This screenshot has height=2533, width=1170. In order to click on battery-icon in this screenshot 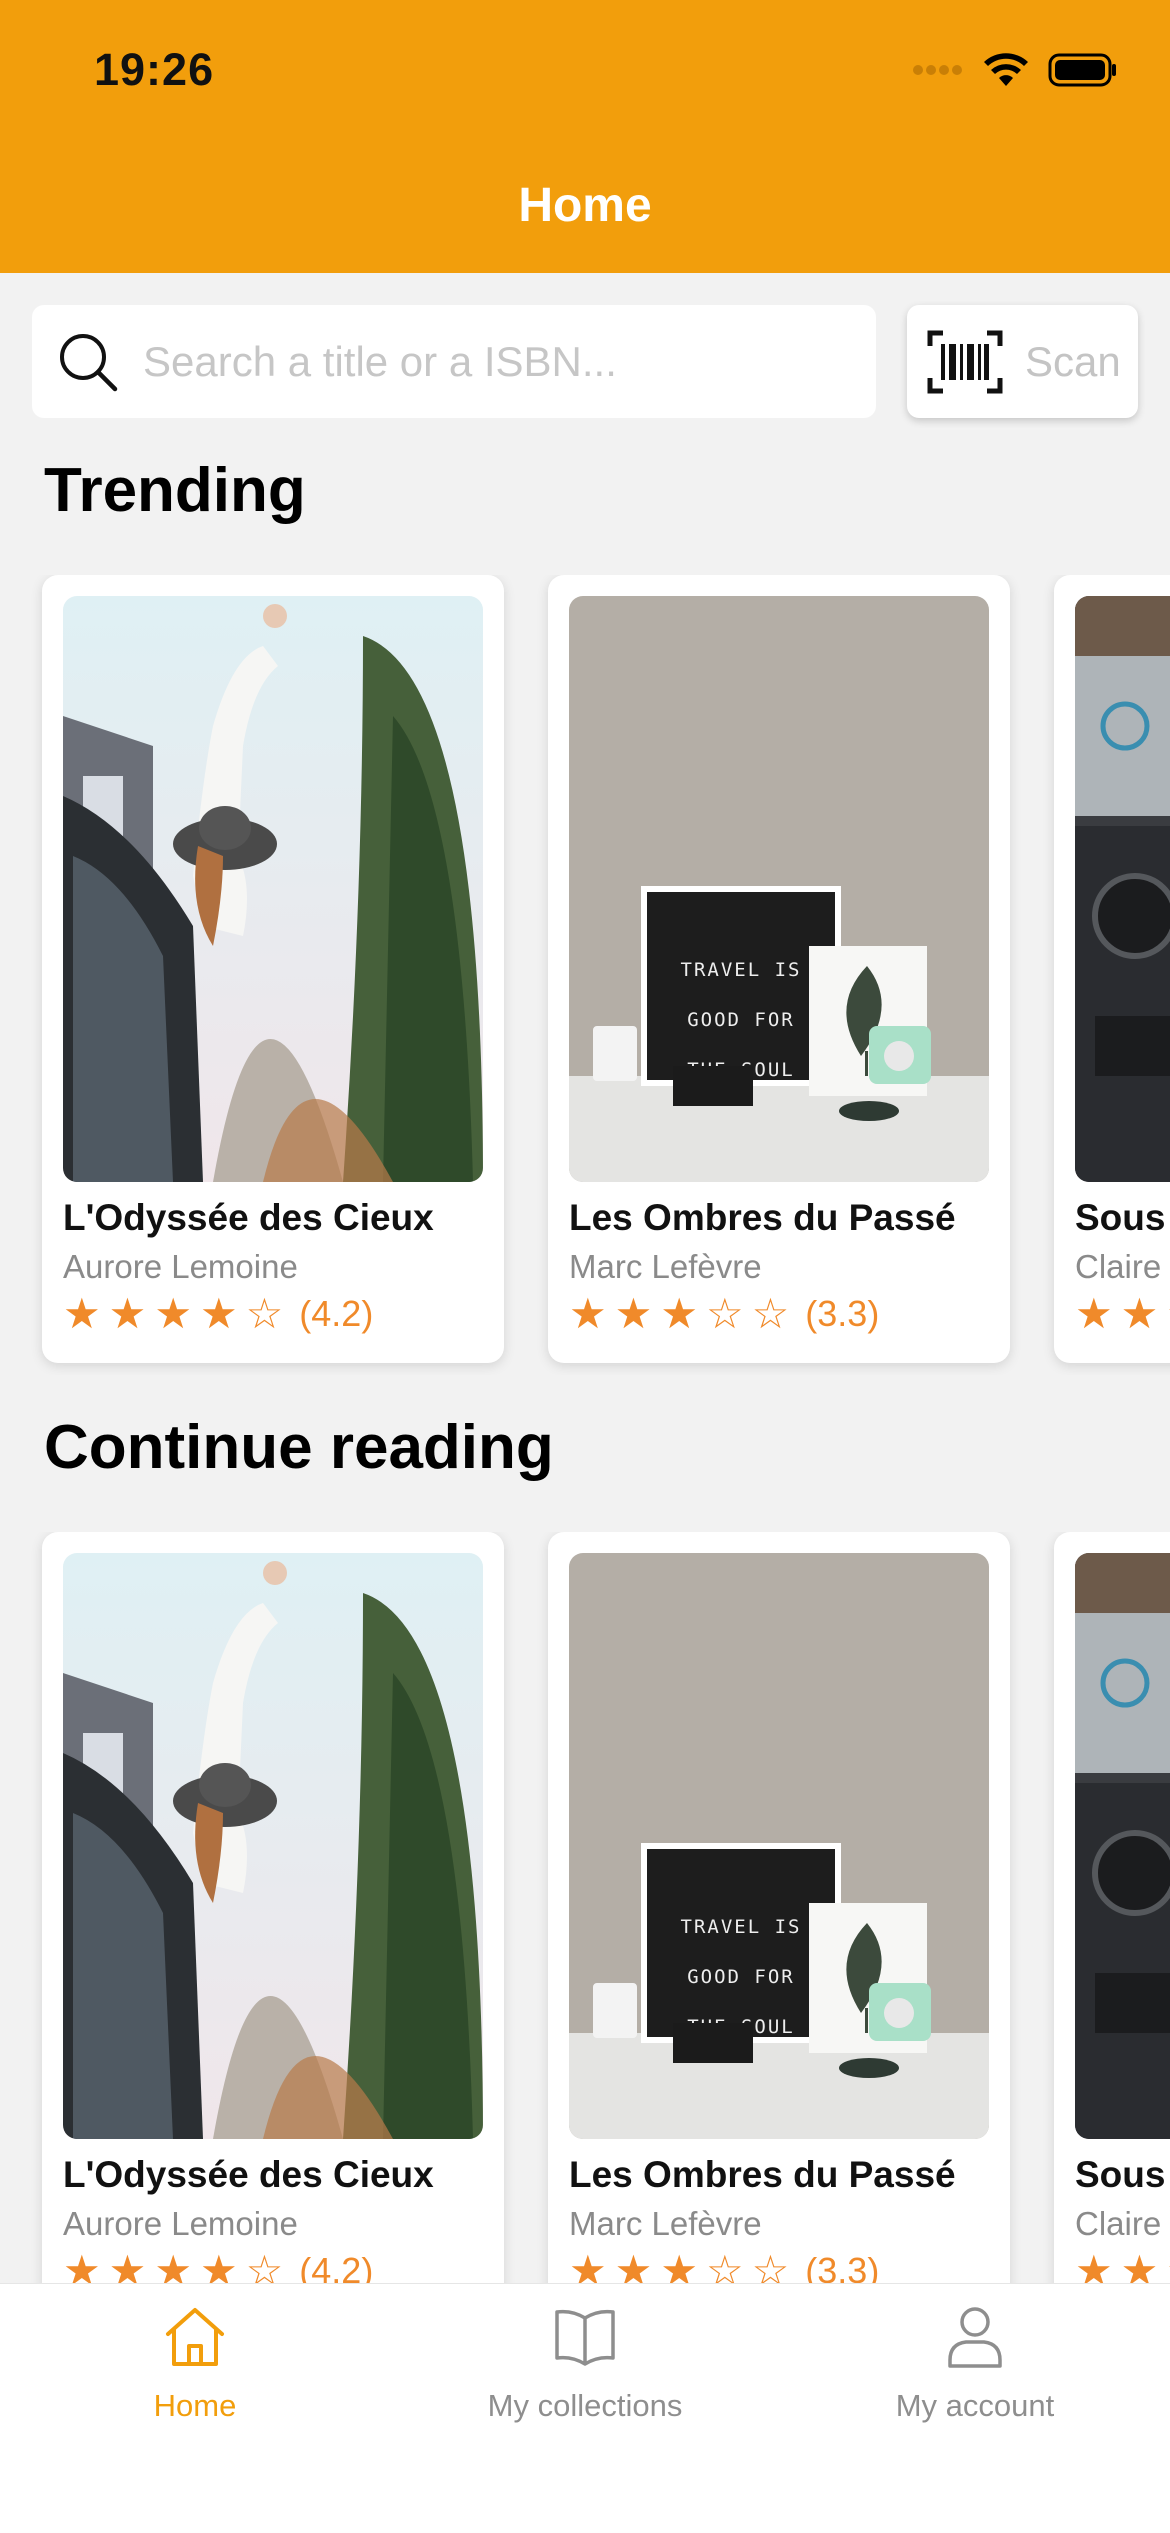, I will do `click(1082, 70)`.